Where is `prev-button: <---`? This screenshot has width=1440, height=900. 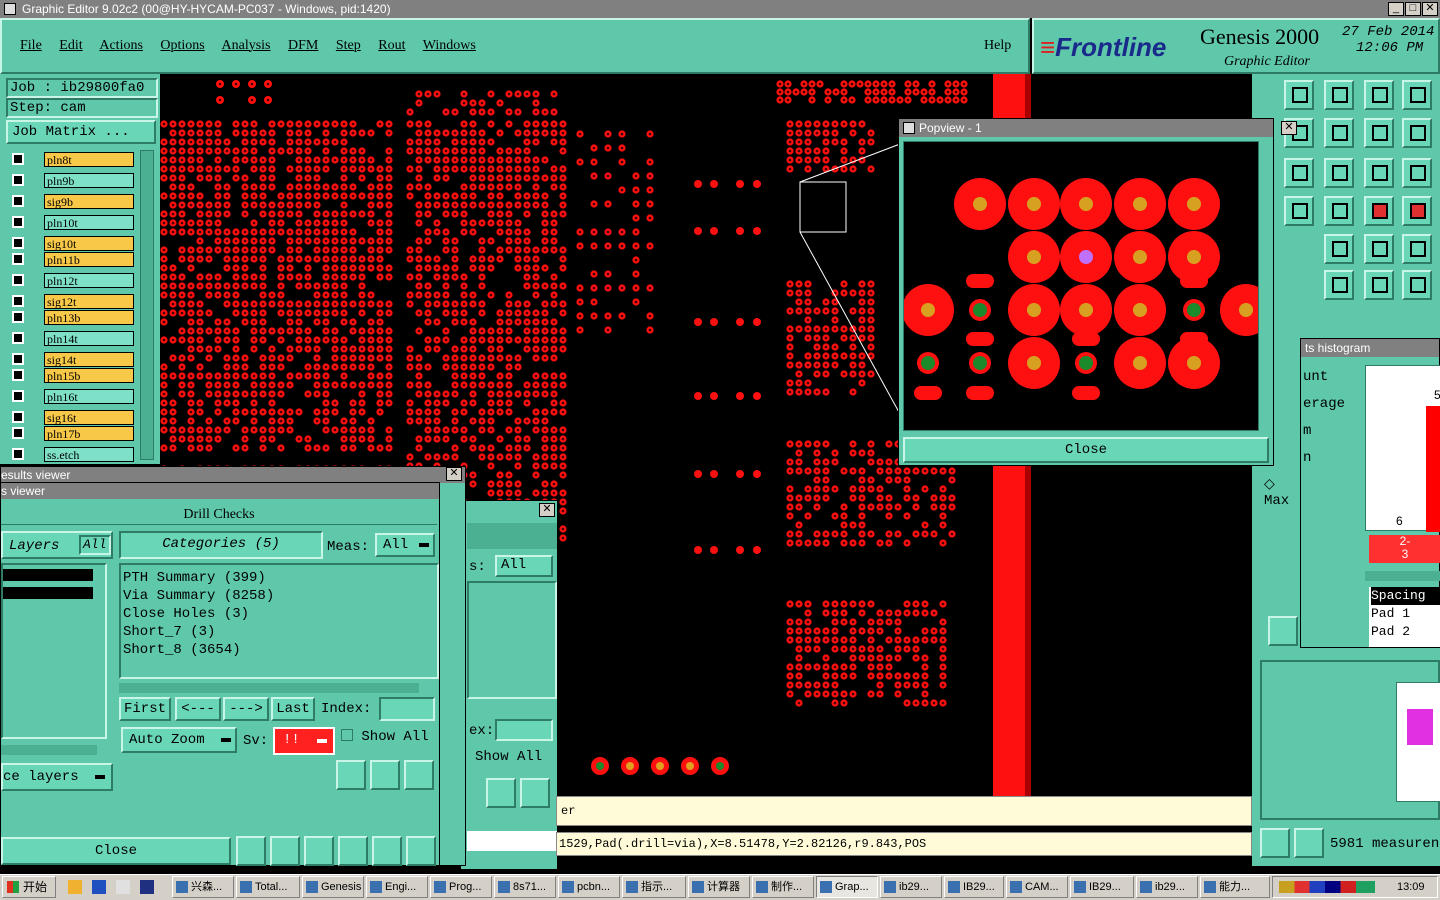 prev-button: <--- is located at coordinates (198, 709).